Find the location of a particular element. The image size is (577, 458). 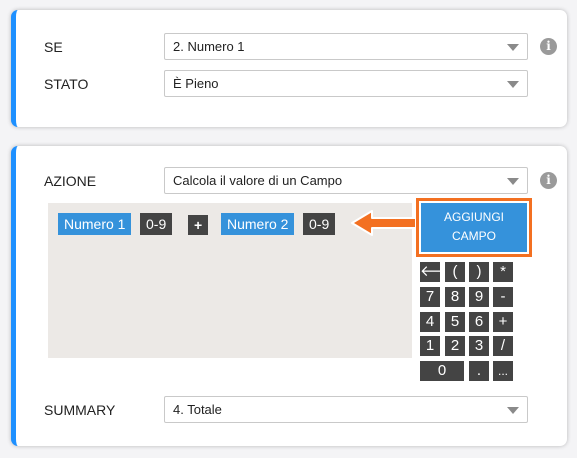

key-8: 8 is located at coordinates (455, 297).